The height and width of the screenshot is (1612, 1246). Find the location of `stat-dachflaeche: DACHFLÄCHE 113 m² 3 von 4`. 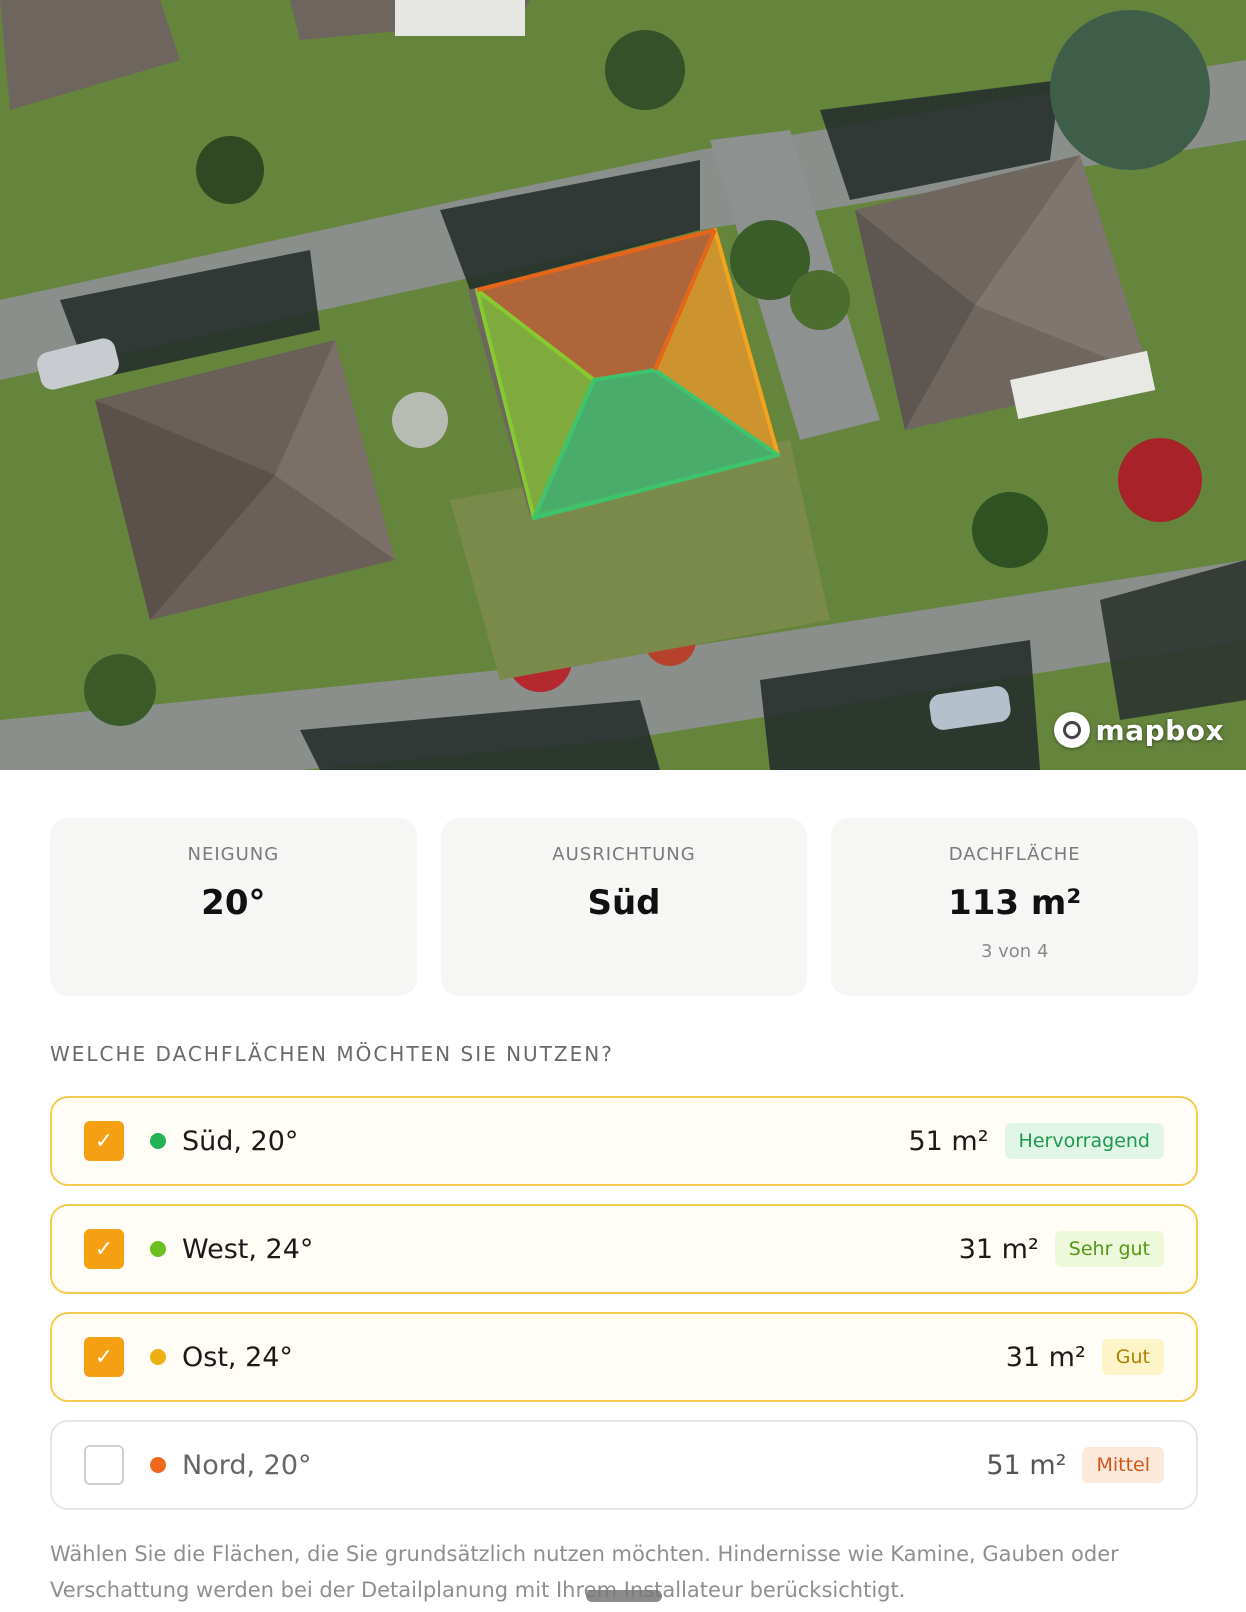

stat-dachflaeche: DACHFLÄCHE 113 m² 3 von 4 is located at coordinates (1015, 907).